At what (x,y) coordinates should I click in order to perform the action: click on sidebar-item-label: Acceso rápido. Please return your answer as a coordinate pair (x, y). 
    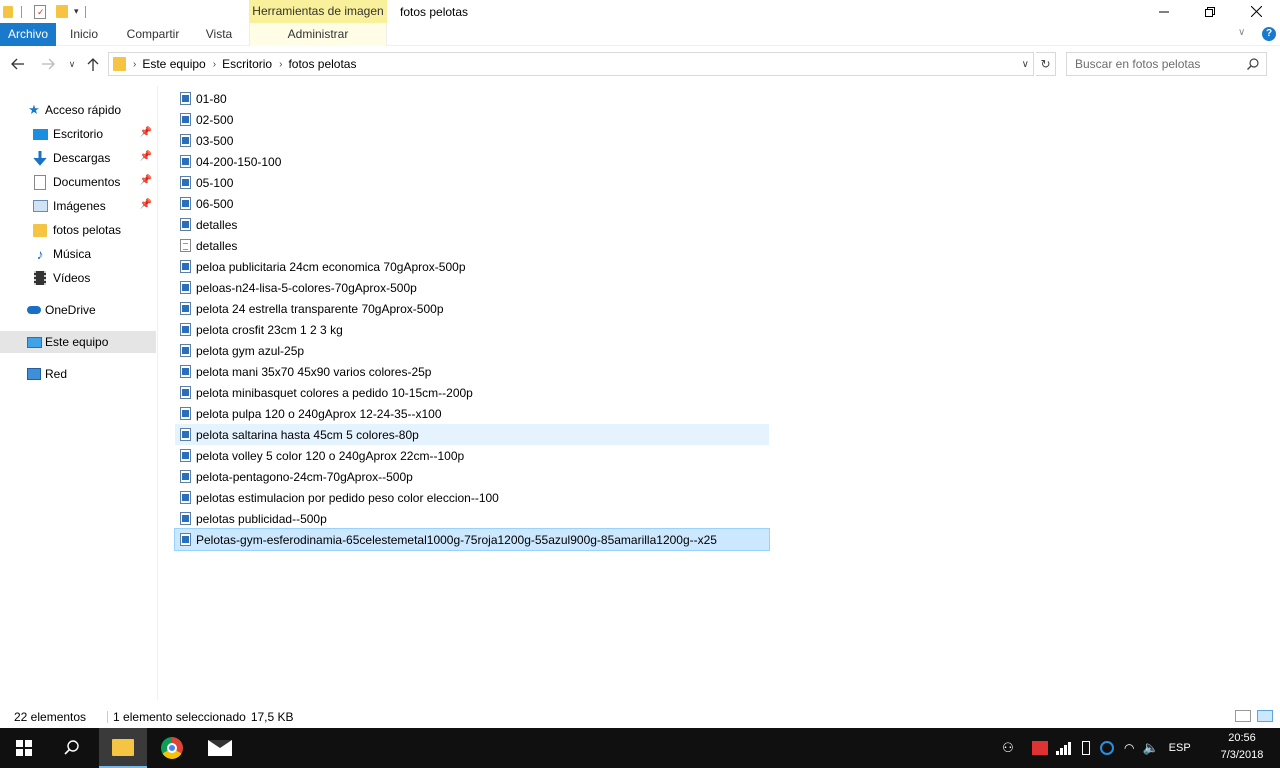
    Looking at the image, I should click on (83, 110).